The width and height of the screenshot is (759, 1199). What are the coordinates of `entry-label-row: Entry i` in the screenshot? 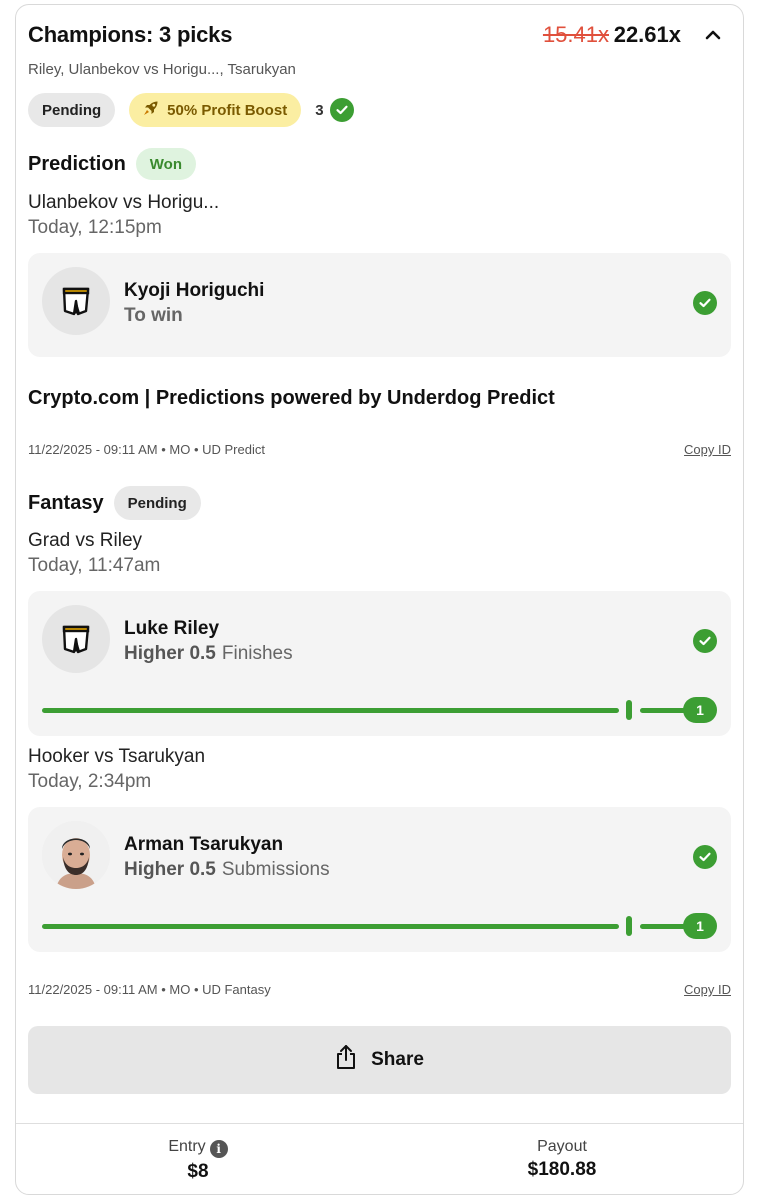 It's located at (198, 1148).